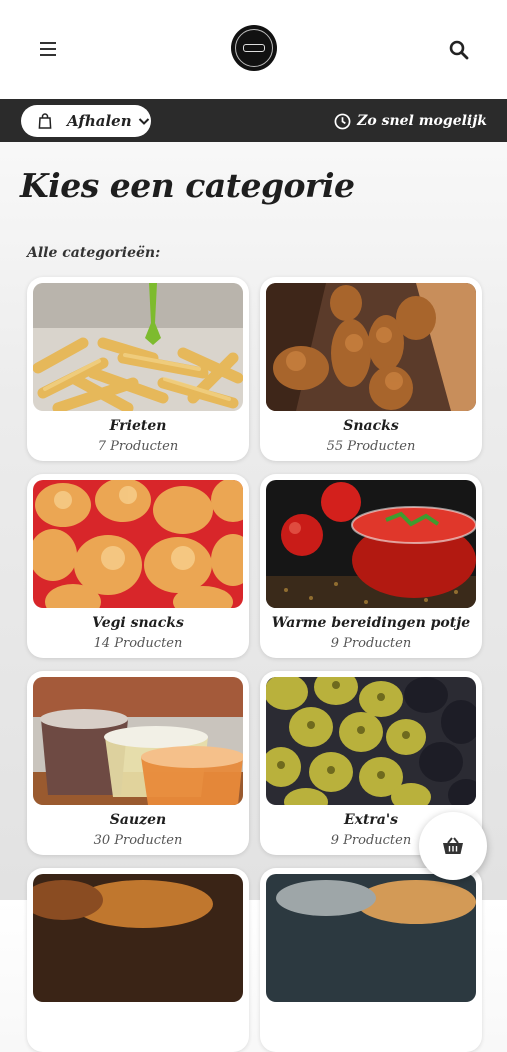 The width and height of the screenshot is (507, 1052). What do you see at coordinates (138, 544) in the screenshot?
I see `cheese-bites-photo` at bounding box center [138, 544].